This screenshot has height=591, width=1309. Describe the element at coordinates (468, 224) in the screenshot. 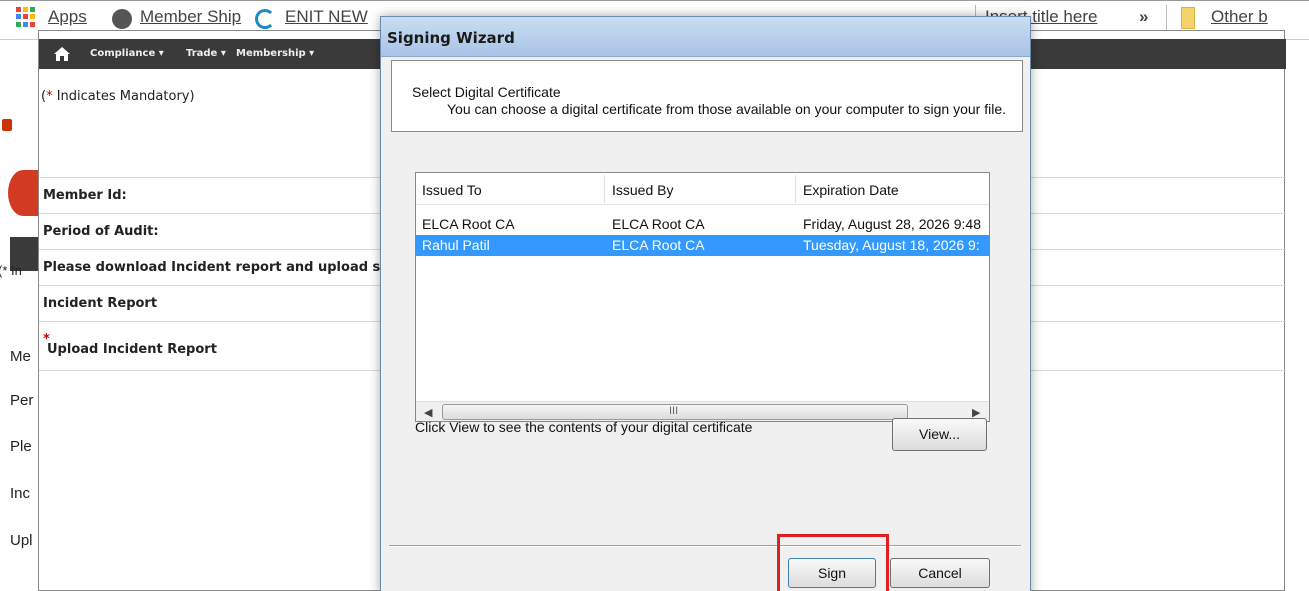

I see `cert-issued-to: ELCA Root CA` at that location.